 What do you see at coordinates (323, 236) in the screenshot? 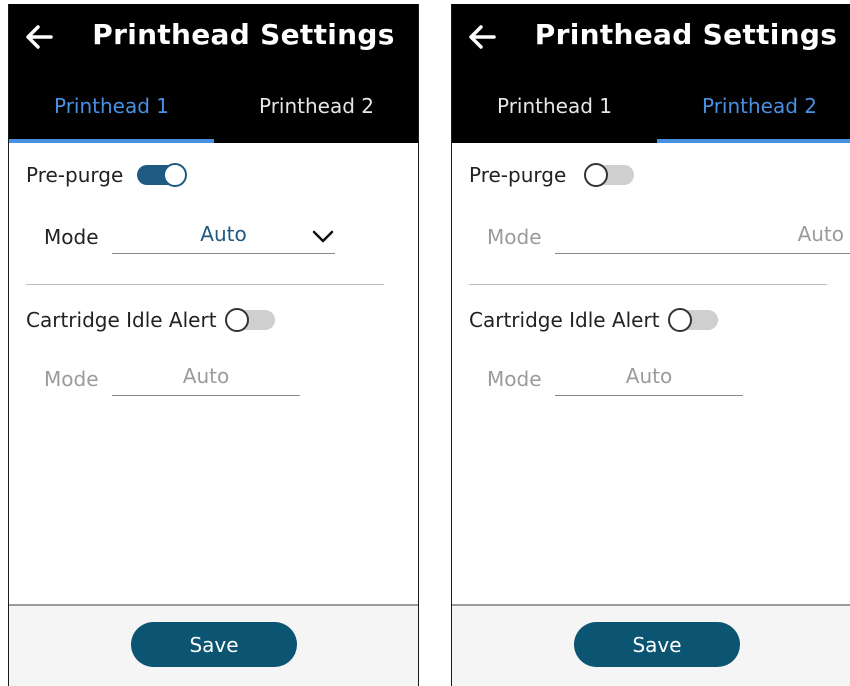
I see `chevron-down-icon` at bounding box center [323, 236].